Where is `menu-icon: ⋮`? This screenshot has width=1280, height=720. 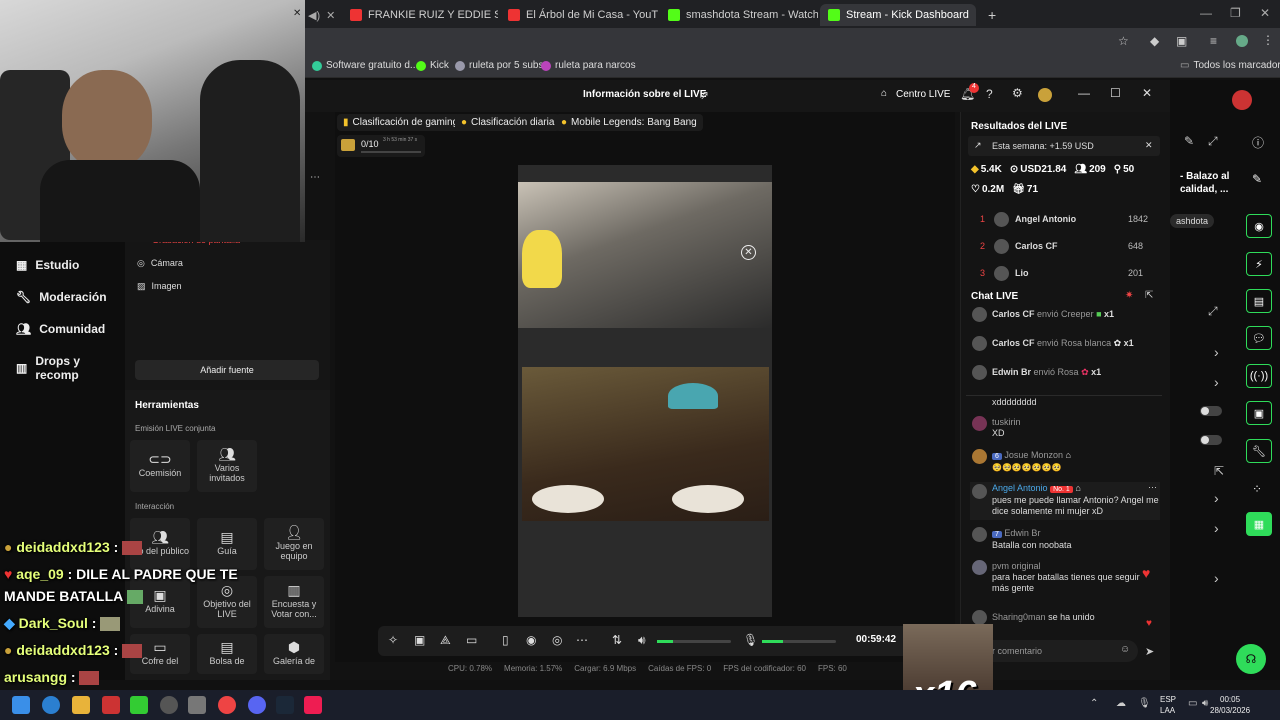
menu-icon: ⋮ is located at coordinates (1268, 40).